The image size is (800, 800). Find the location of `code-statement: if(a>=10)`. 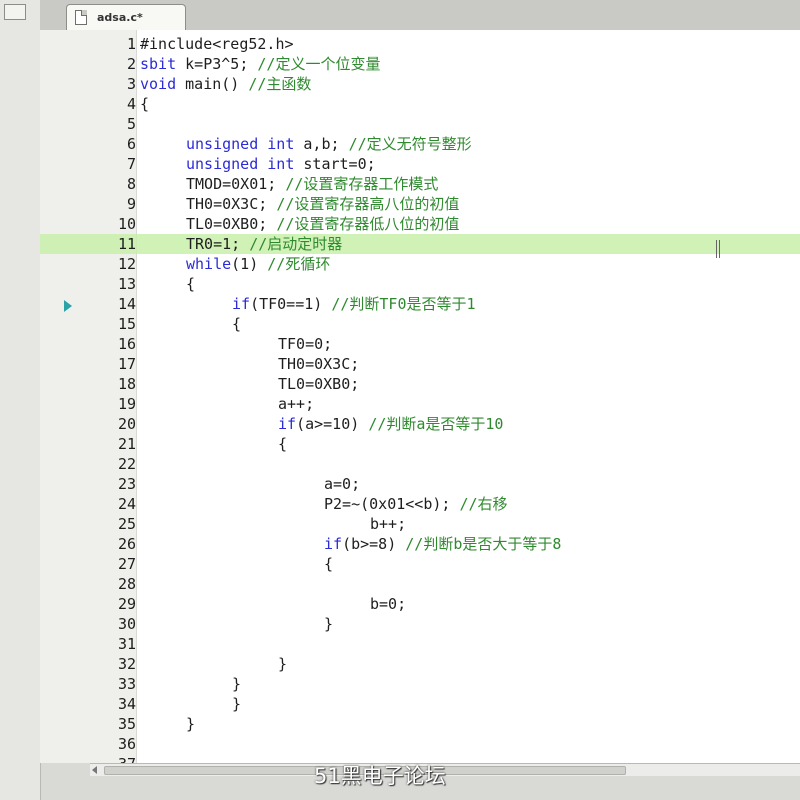

code-statement: if(a>=10) is located at coordinates (323, 424).